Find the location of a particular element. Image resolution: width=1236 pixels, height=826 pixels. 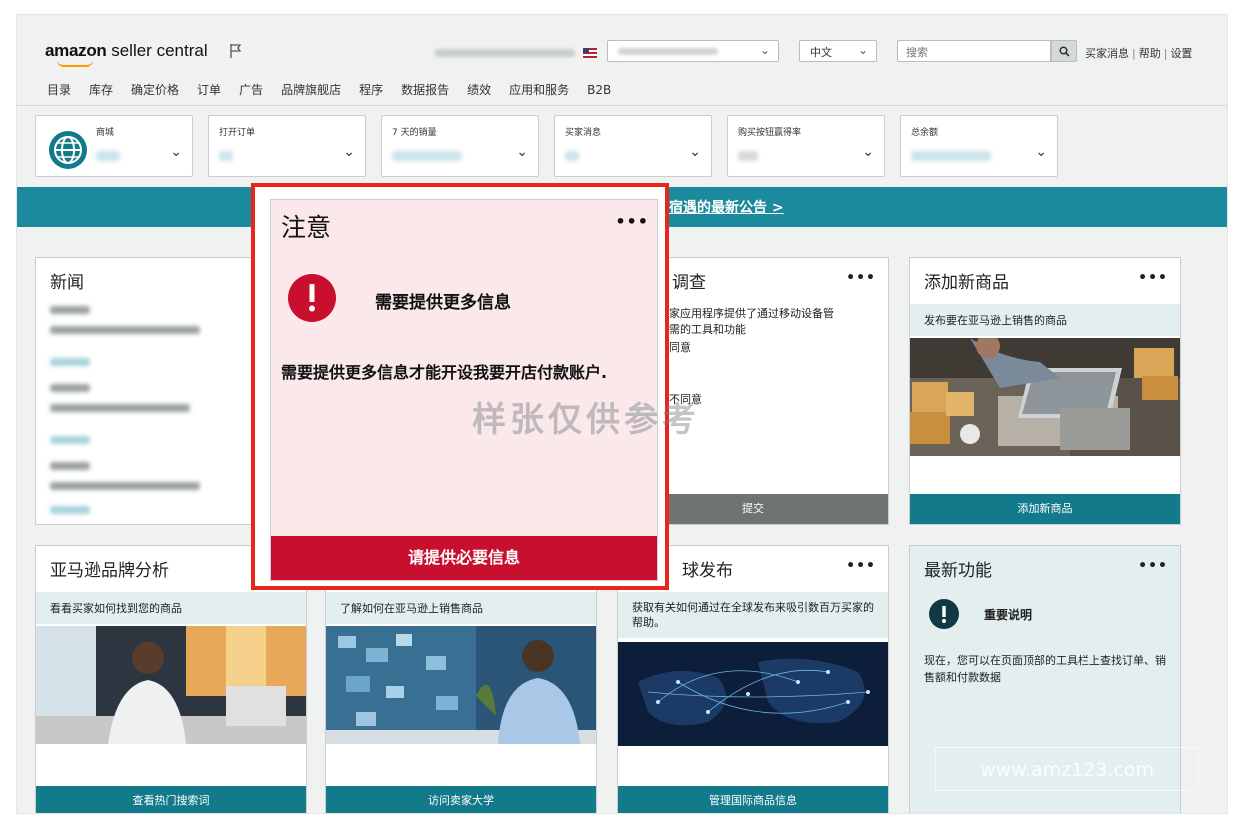

nav-item: 数据报告 is located at coordinates (425, 89).